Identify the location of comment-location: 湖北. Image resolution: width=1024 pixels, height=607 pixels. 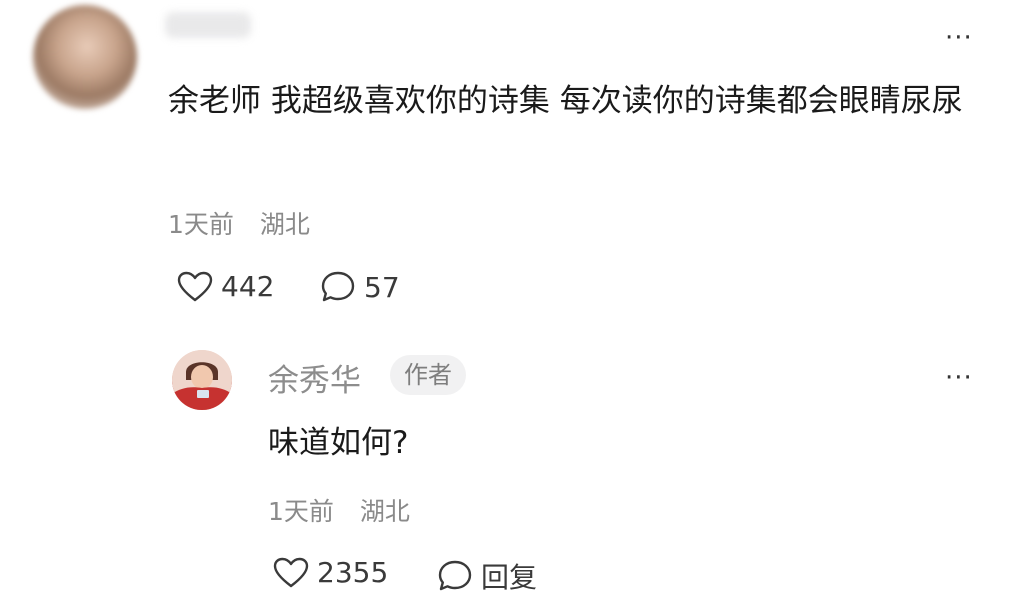
(284, 224).